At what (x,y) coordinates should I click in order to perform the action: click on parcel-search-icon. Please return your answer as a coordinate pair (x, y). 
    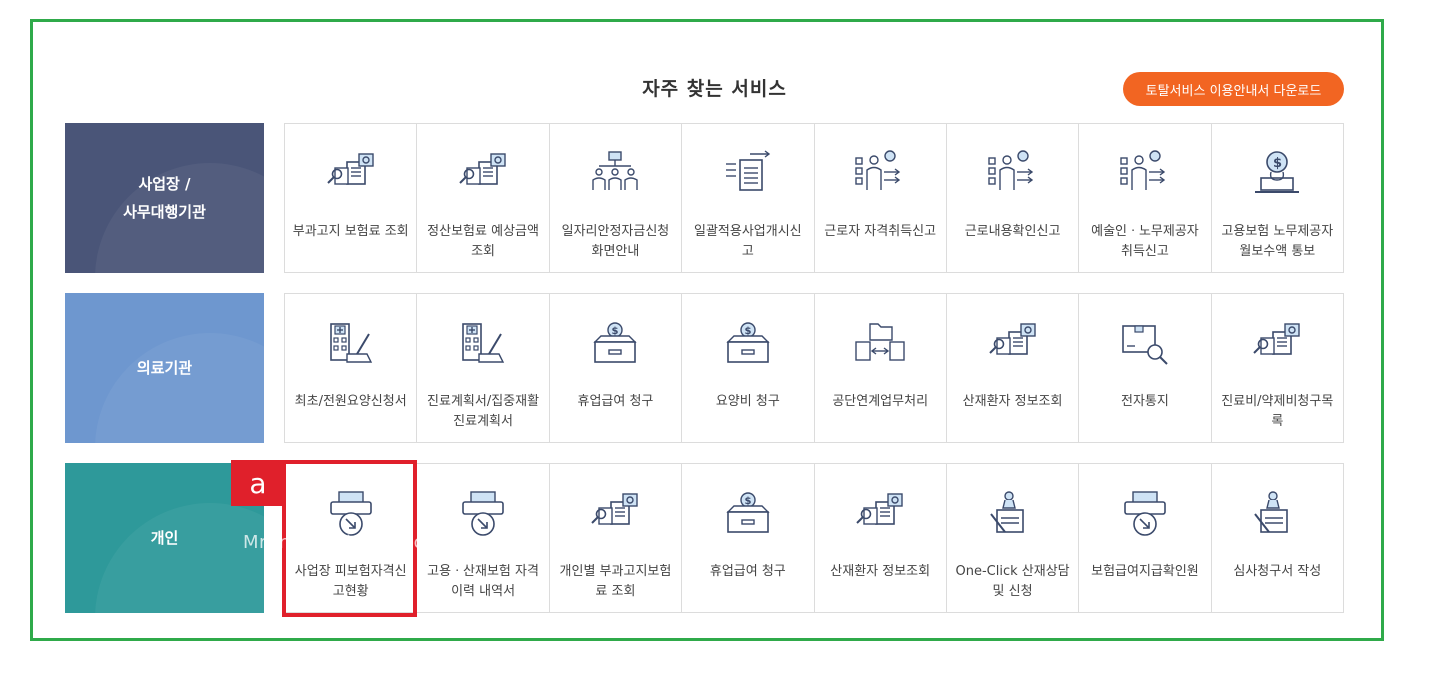
    Looking at the image, I should click on (1145, 345).